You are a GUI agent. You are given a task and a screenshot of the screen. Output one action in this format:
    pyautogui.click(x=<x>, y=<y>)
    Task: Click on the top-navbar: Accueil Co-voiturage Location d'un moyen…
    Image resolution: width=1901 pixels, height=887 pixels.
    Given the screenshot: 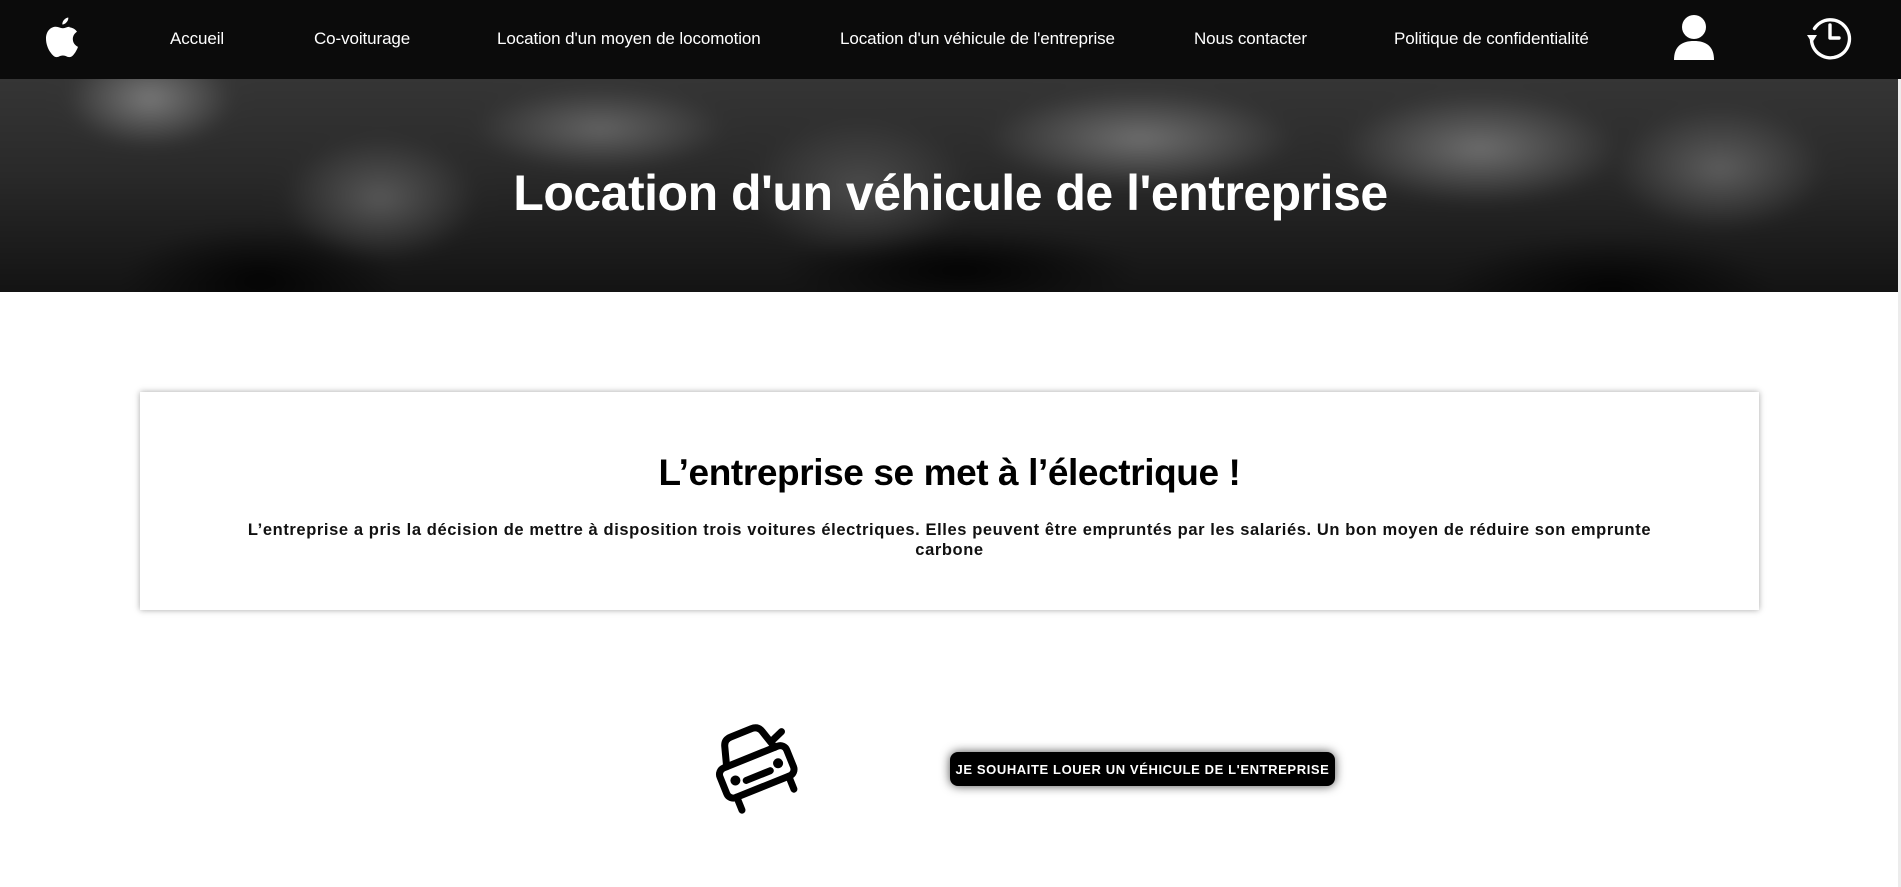 What is the action you would take?
    pyautogui.click(x=950, y=39)
    